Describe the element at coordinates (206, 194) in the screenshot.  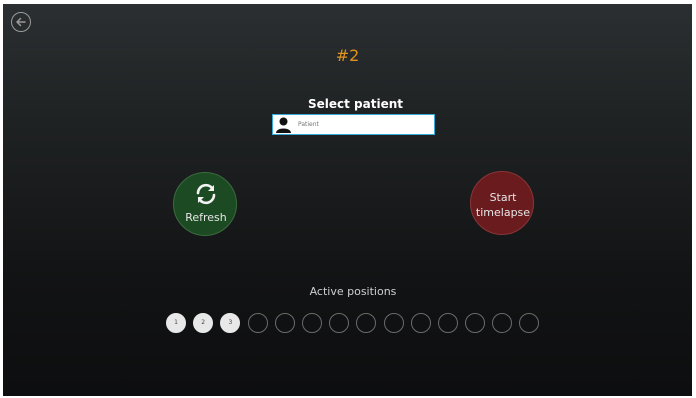
I see `refresh-icon` at that location.